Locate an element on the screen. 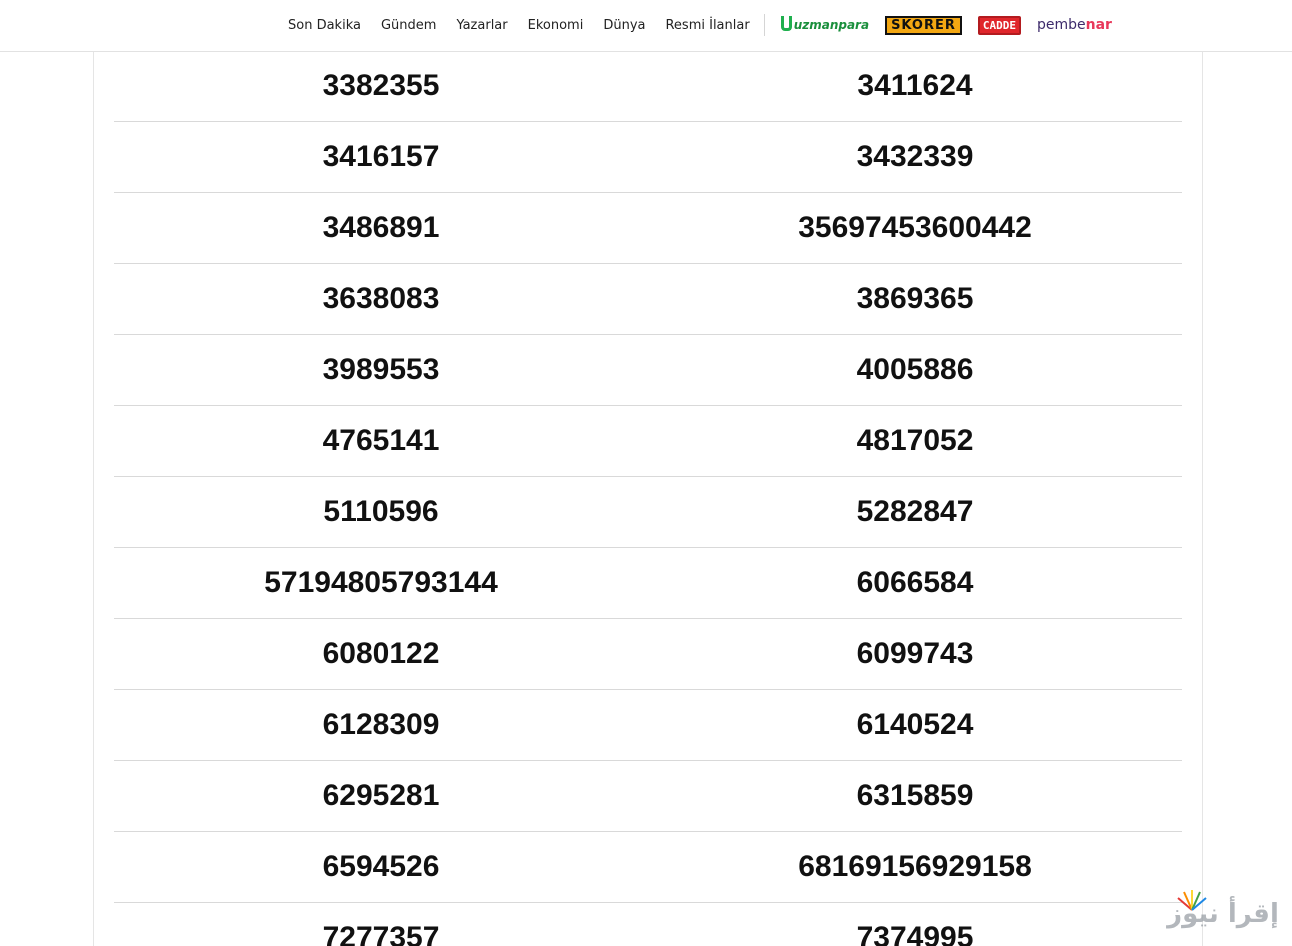  table-row: 4765141 4817052 is located at coordinates (648, 441).